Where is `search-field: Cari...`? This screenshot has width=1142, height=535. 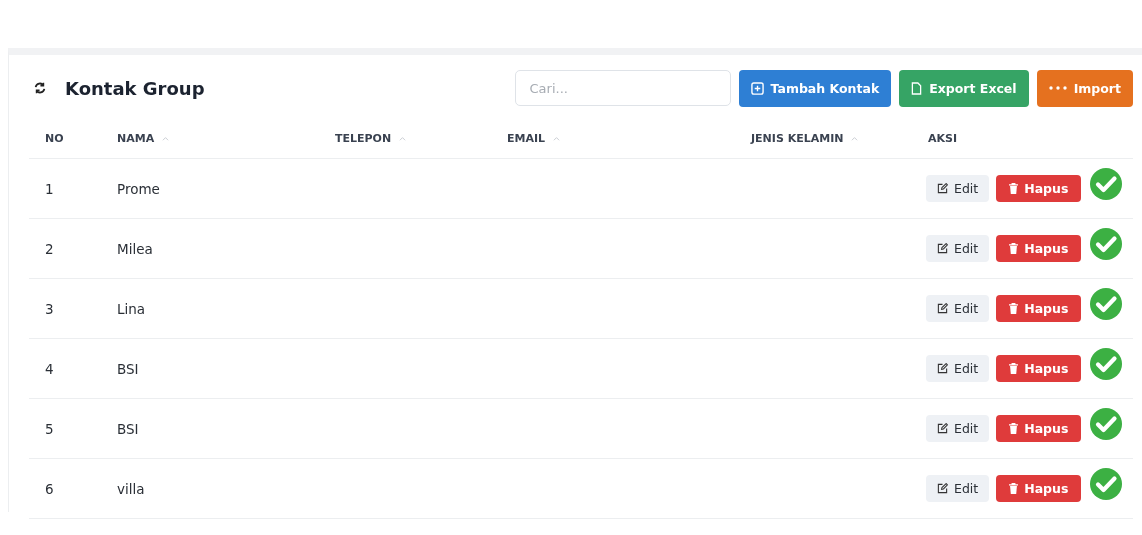 search-field: Cari... is located at coordinates (622, 88).